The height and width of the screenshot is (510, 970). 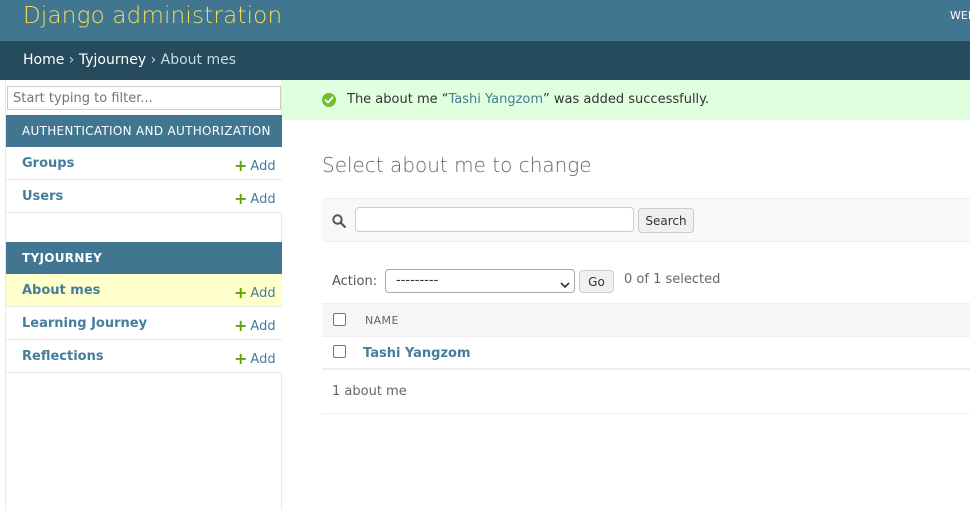 I want to click on sidebar-item-reflections: Reflections + Add, so click(x=144, y=356).